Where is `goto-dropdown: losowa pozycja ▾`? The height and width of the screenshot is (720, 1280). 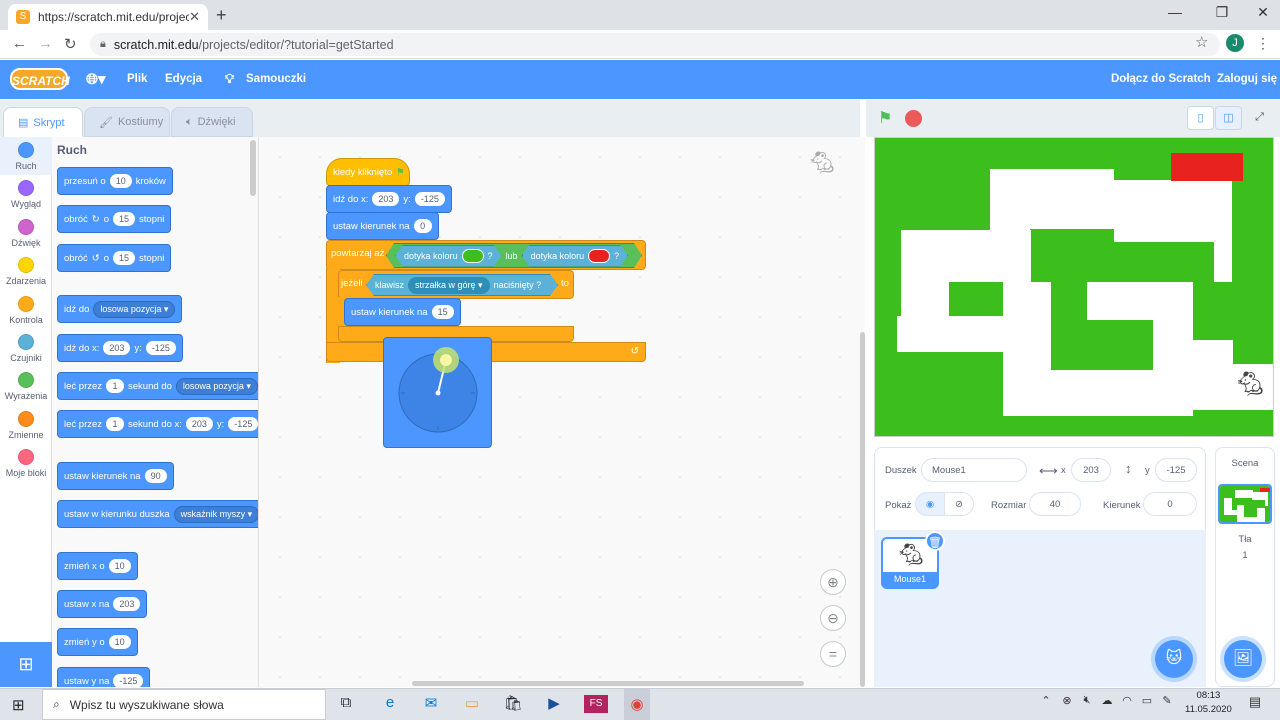 goto-dropdown: losowa pozycja ▾ is located at coordinates (134, 309).